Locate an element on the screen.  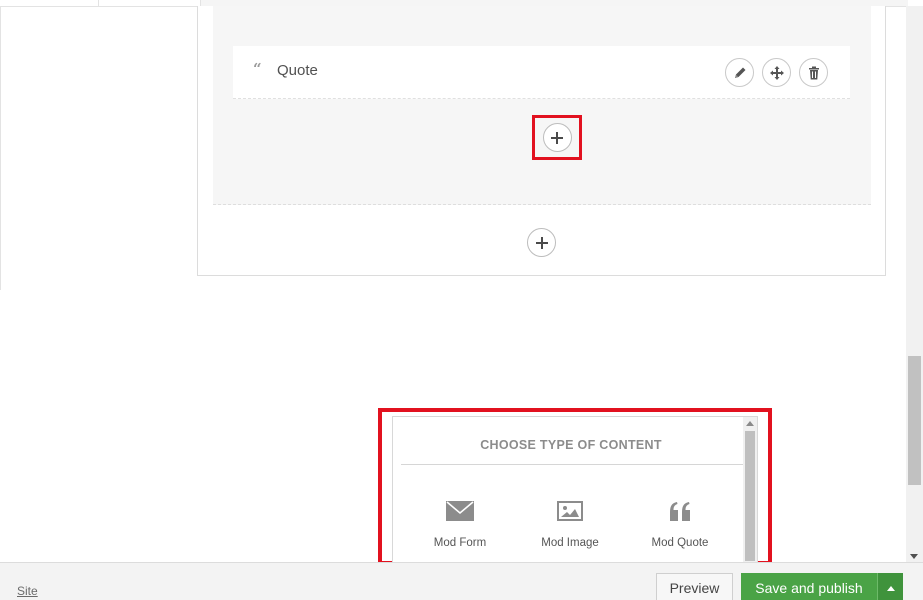
trash-icon is located at coordinates (813, 72).